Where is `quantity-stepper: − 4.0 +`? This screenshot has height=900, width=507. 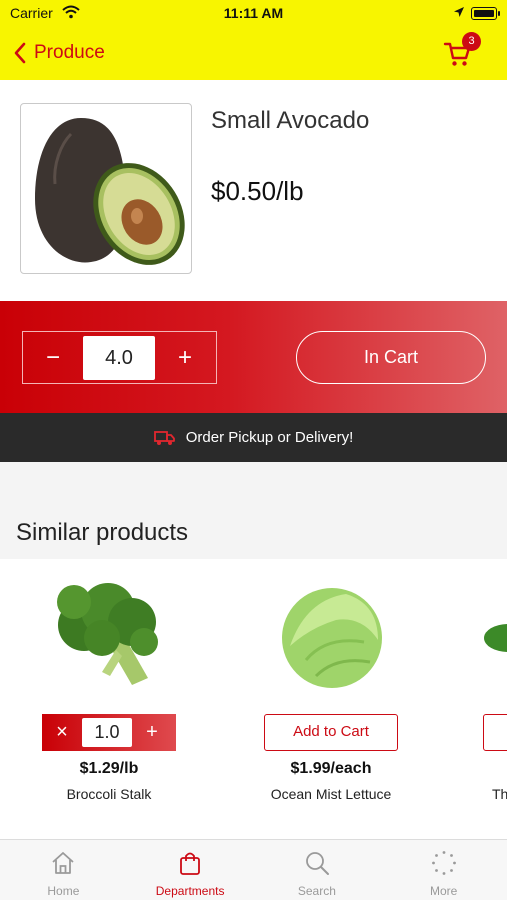 quantity-stepper: − 4.0 + is located at coordinates (119, 357).